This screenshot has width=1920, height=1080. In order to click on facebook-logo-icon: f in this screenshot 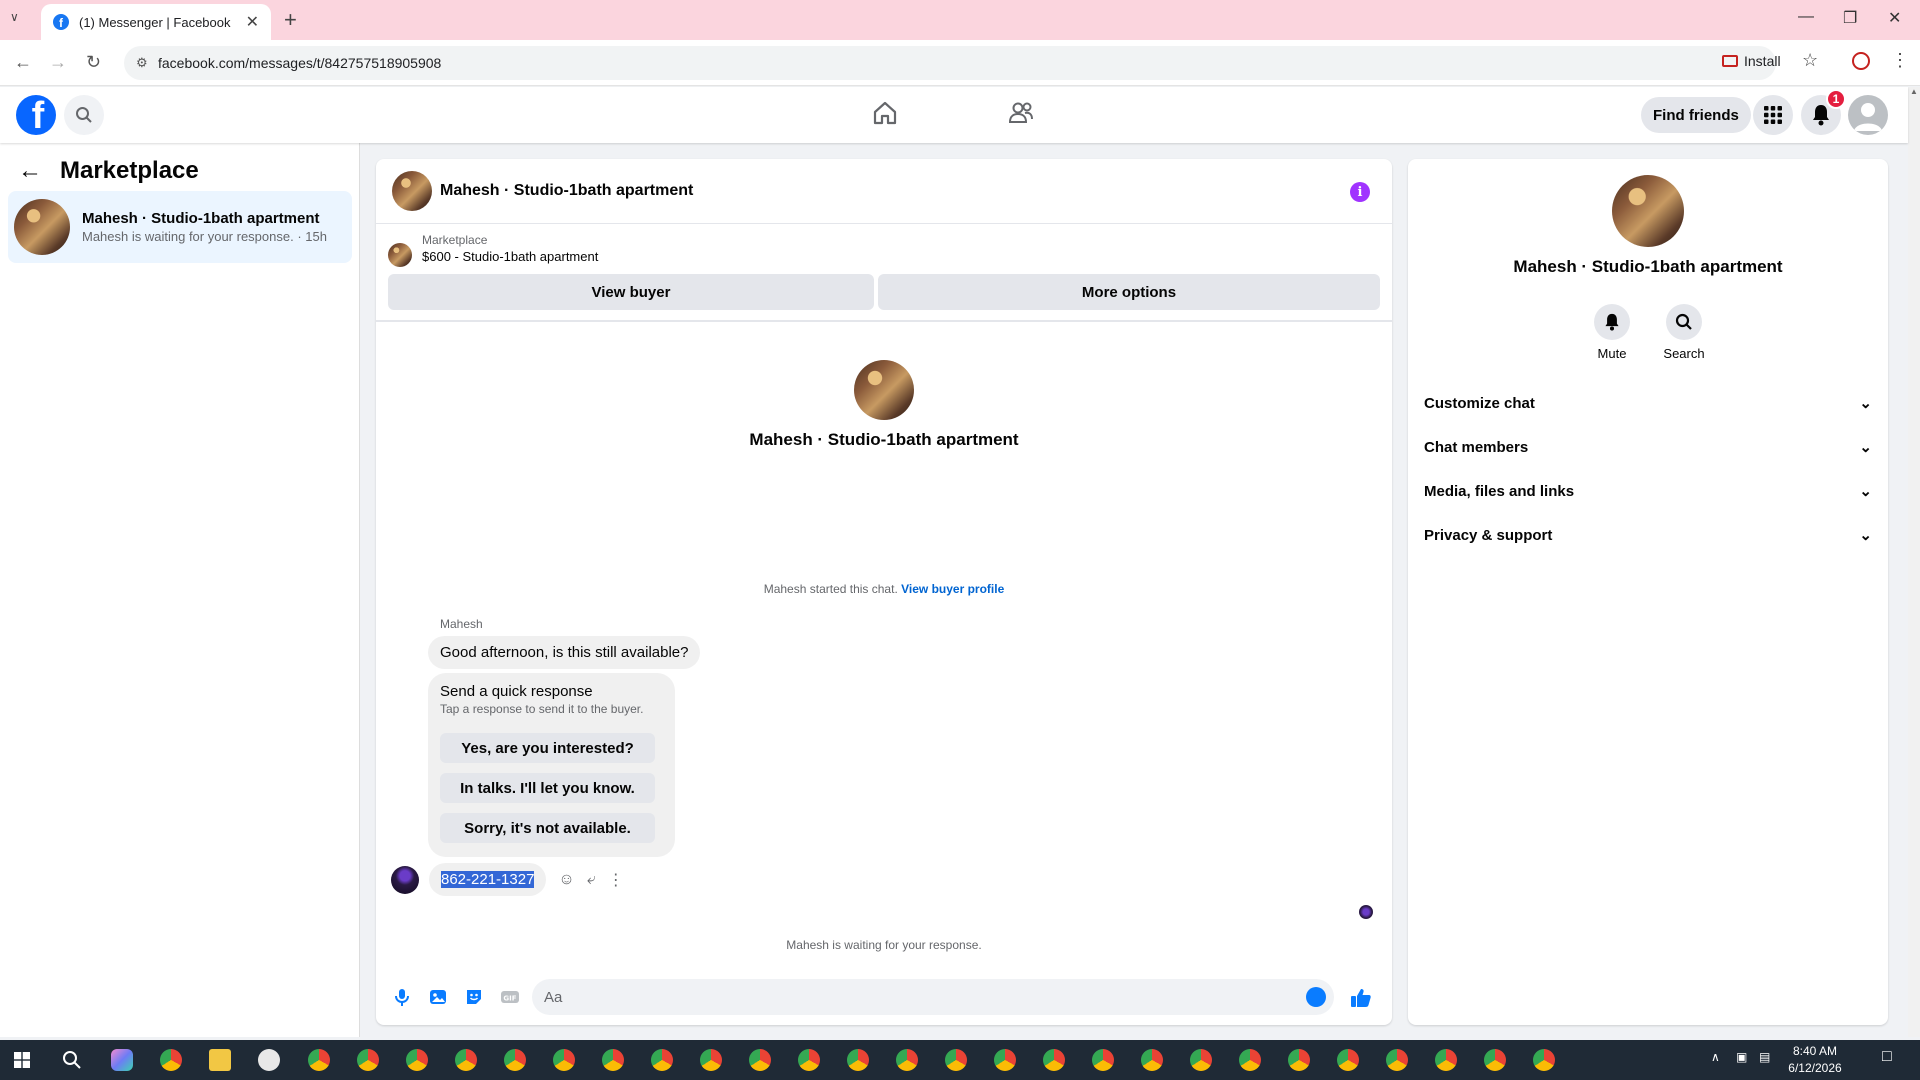, I will do `click(36, 115)`.